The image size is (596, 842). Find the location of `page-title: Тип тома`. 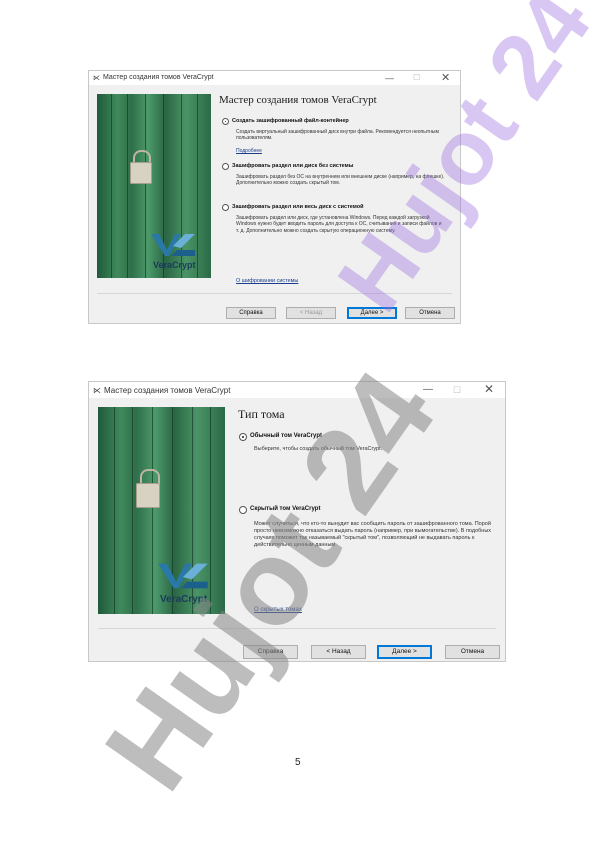

page-title: Тип тома is located at coordinates (261, 414).